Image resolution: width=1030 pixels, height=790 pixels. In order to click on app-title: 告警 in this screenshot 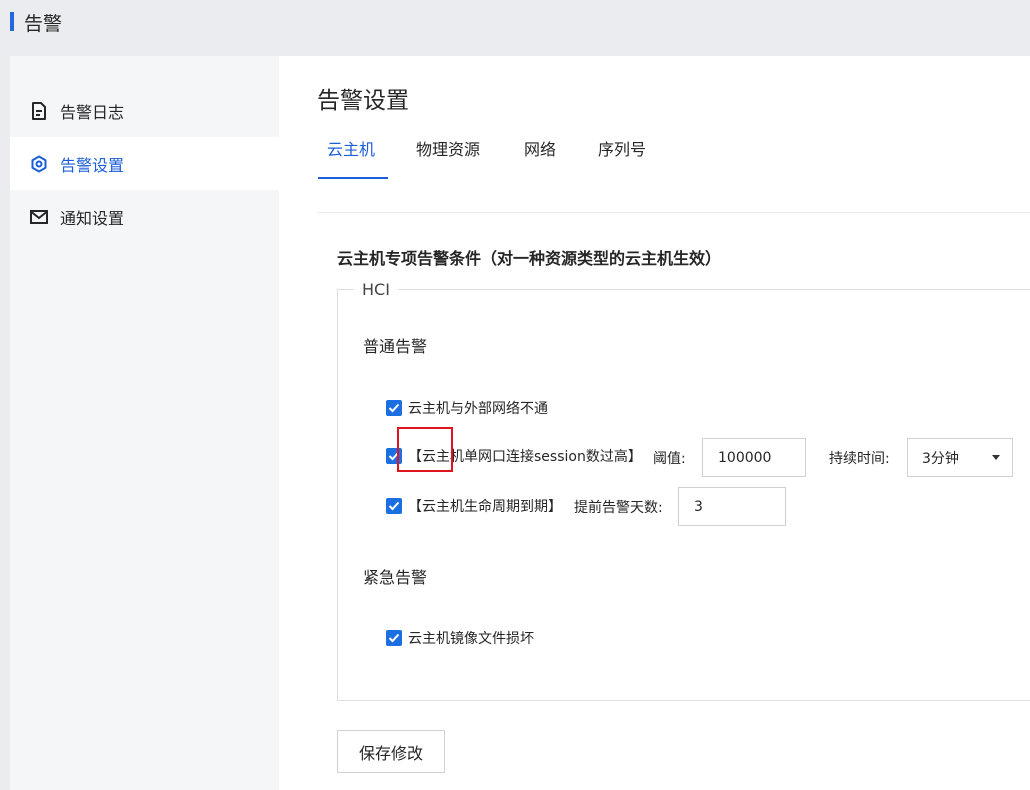, I will do `click(43, 24)`.